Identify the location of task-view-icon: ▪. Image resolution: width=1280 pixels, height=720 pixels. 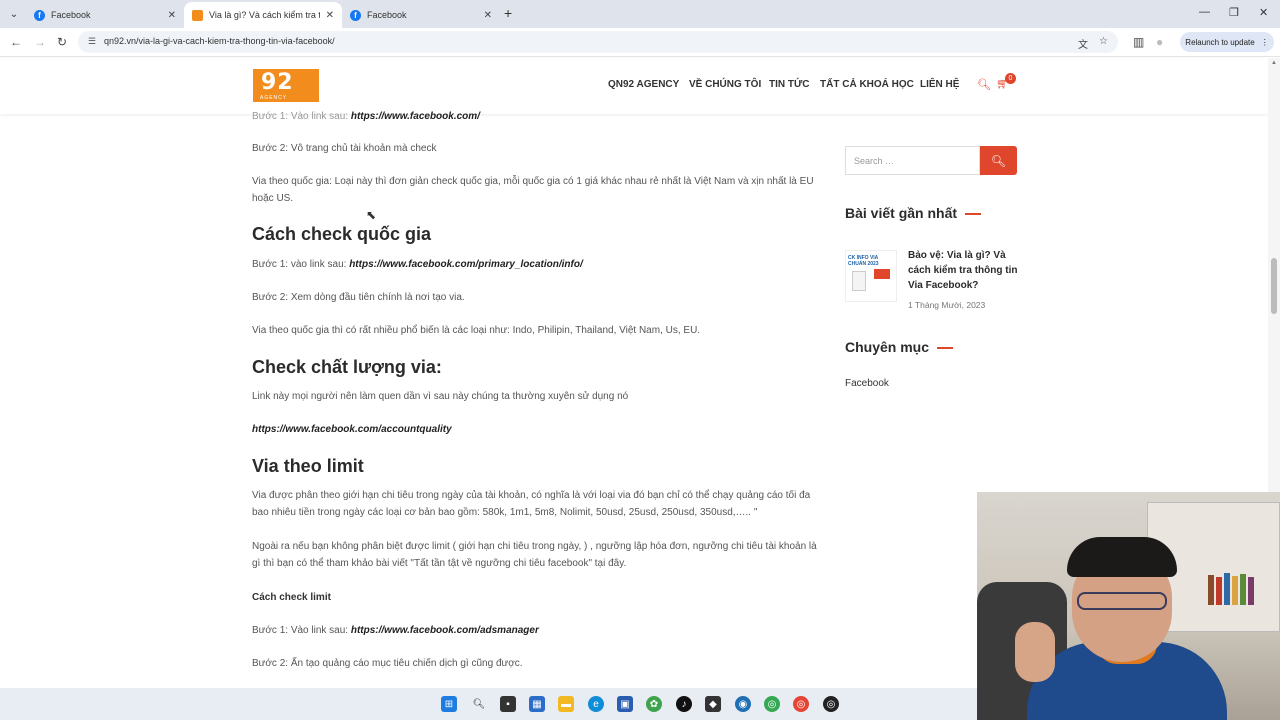
(508, 704).